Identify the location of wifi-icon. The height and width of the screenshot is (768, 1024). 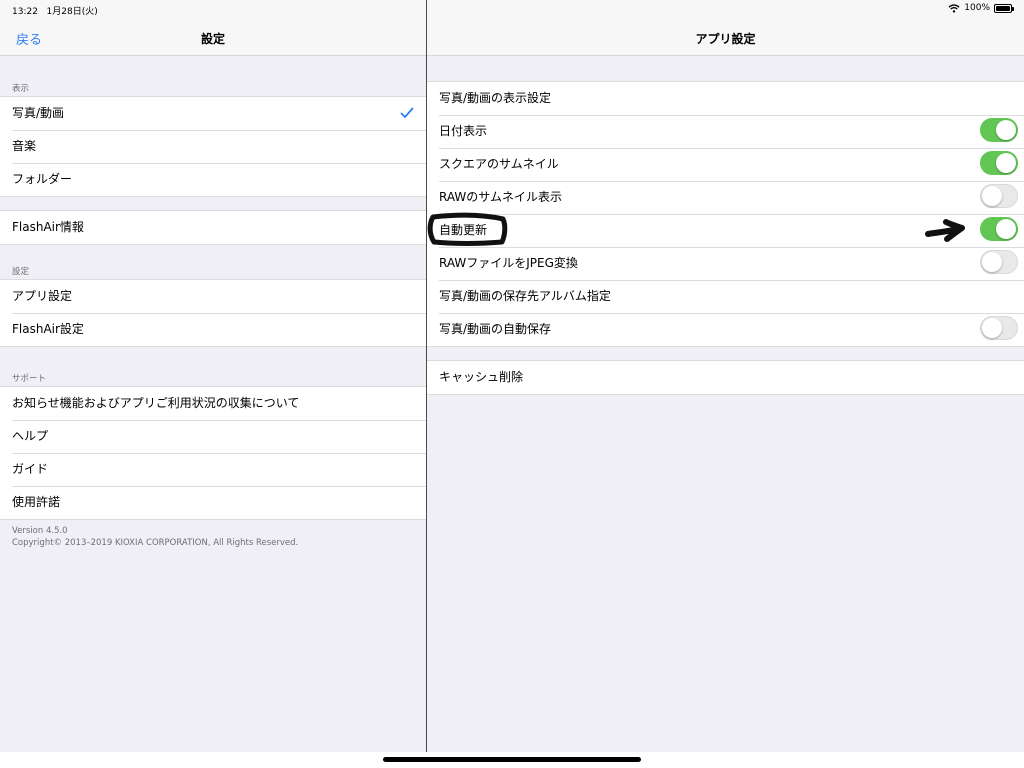
(954, 8).